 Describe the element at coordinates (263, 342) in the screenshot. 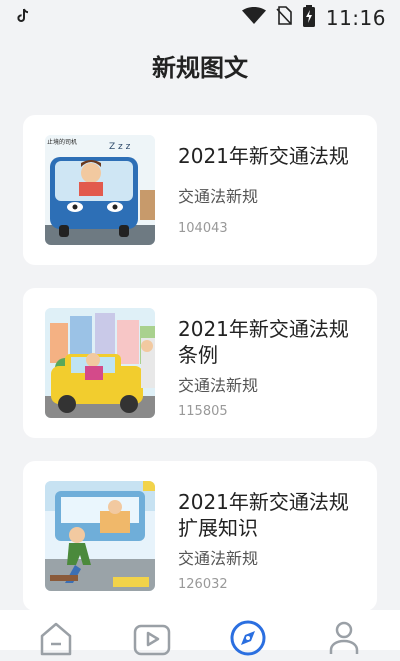

I see `article-title: 2021年新交通法规条例` at that location.